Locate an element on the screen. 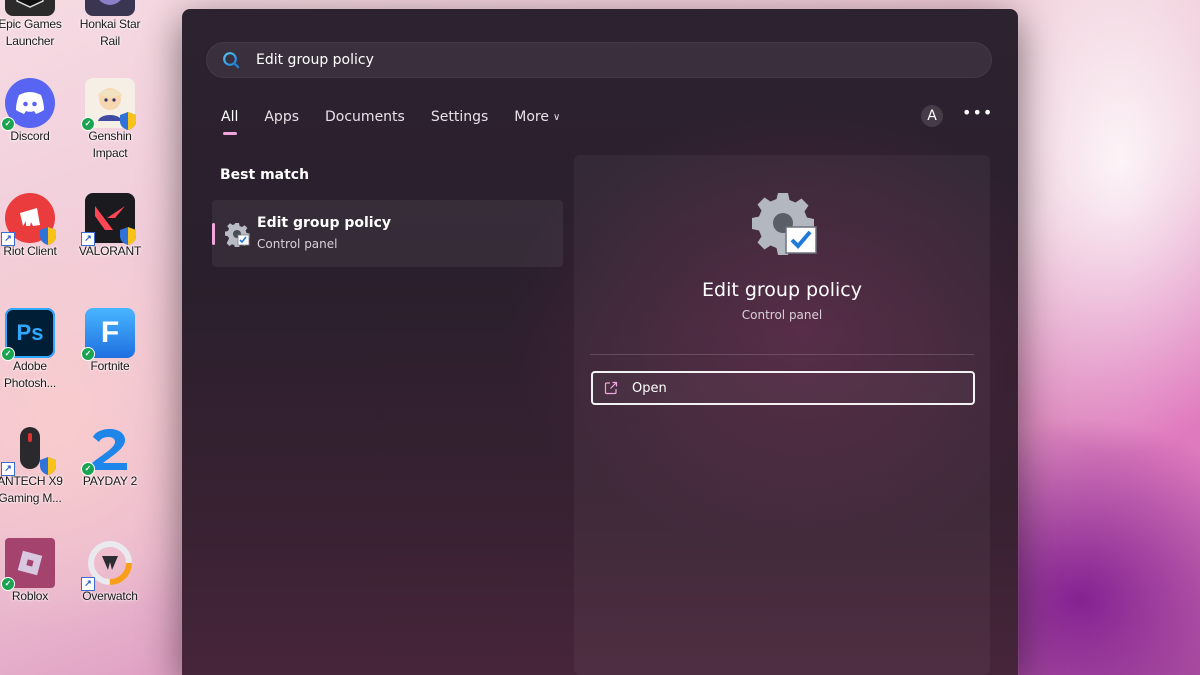 The image size is (1200, 675). tab-more: More ∨ is located at coordinates (537, 117).